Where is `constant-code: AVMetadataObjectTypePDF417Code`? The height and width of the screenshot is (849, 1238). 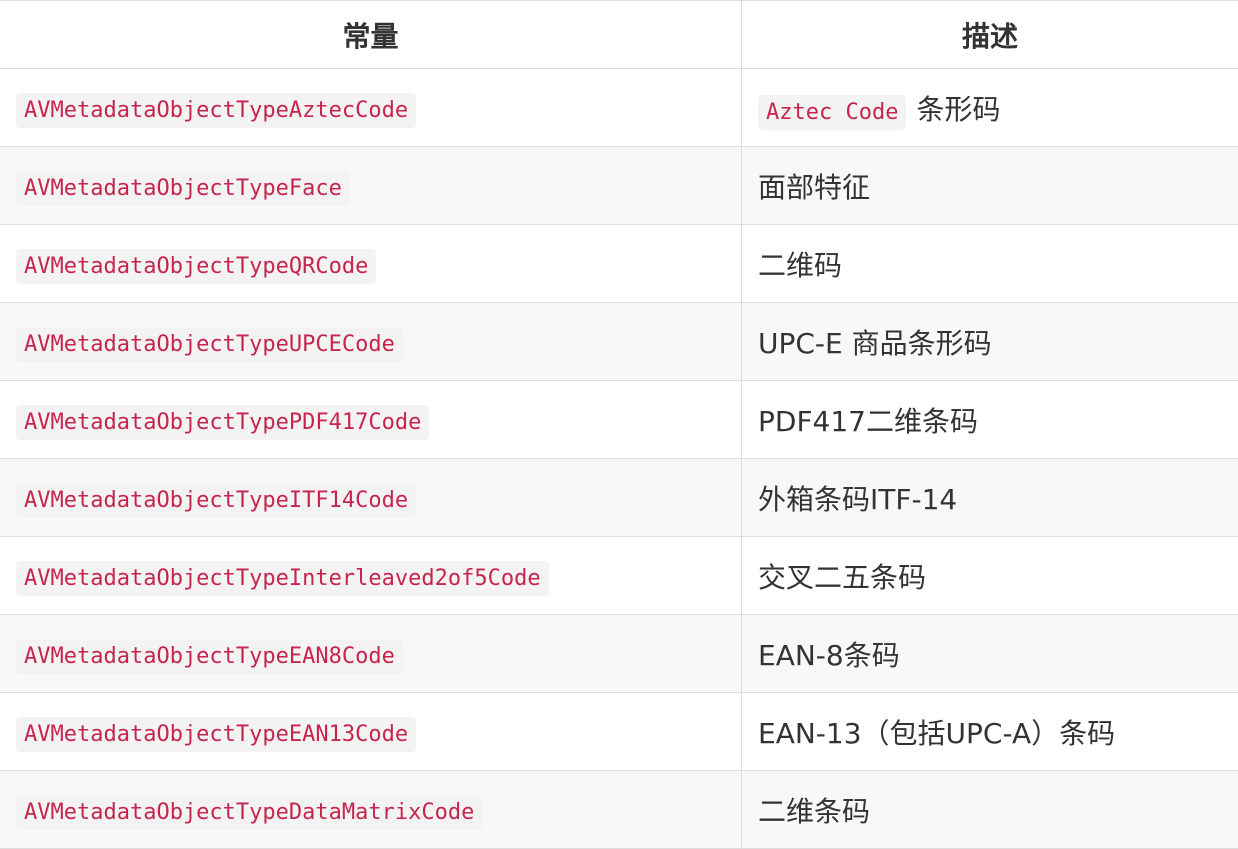 constant-code: AVMetadataObjectTypePDF417Code is located at coordinates (222, 422).